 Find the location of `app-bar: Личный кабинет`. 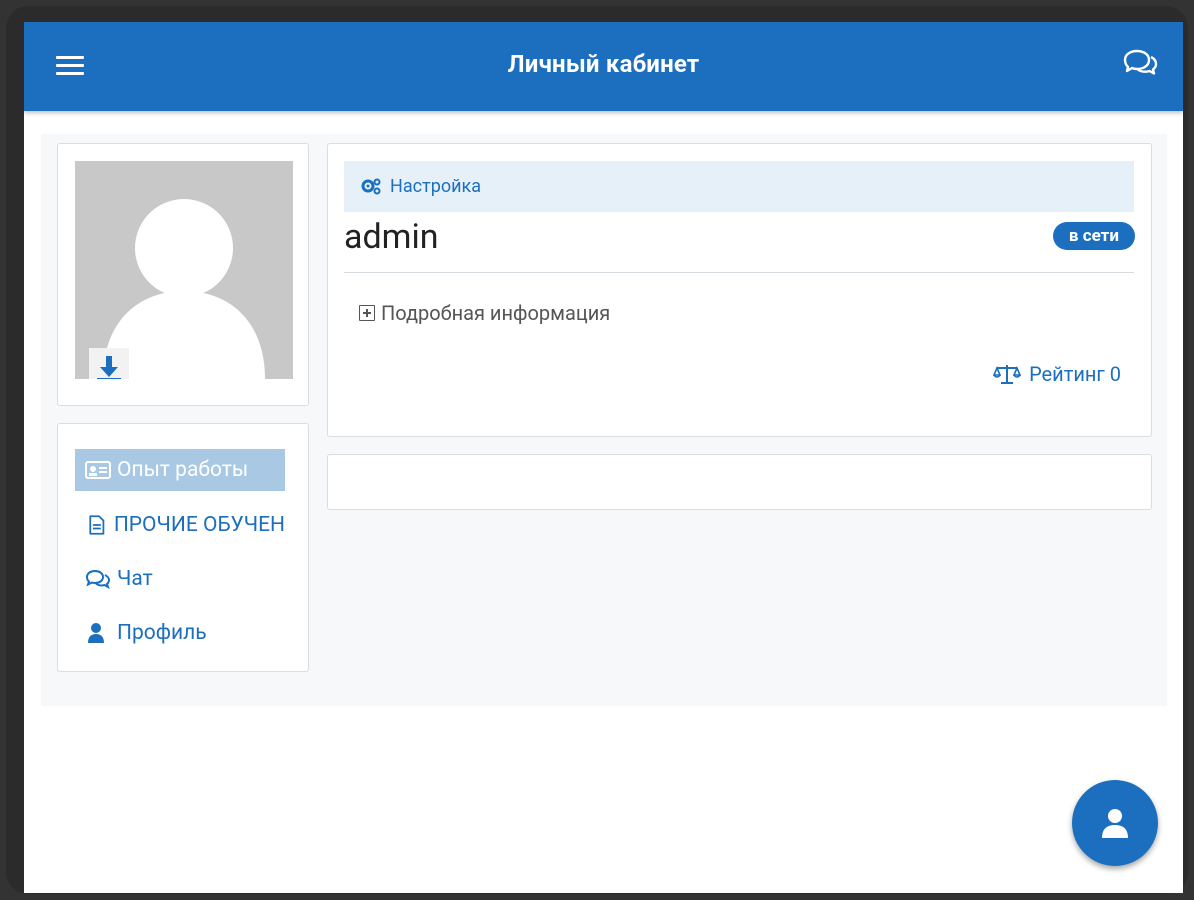

app-bar: Личный кабинет is located at coordinates (603, 66).